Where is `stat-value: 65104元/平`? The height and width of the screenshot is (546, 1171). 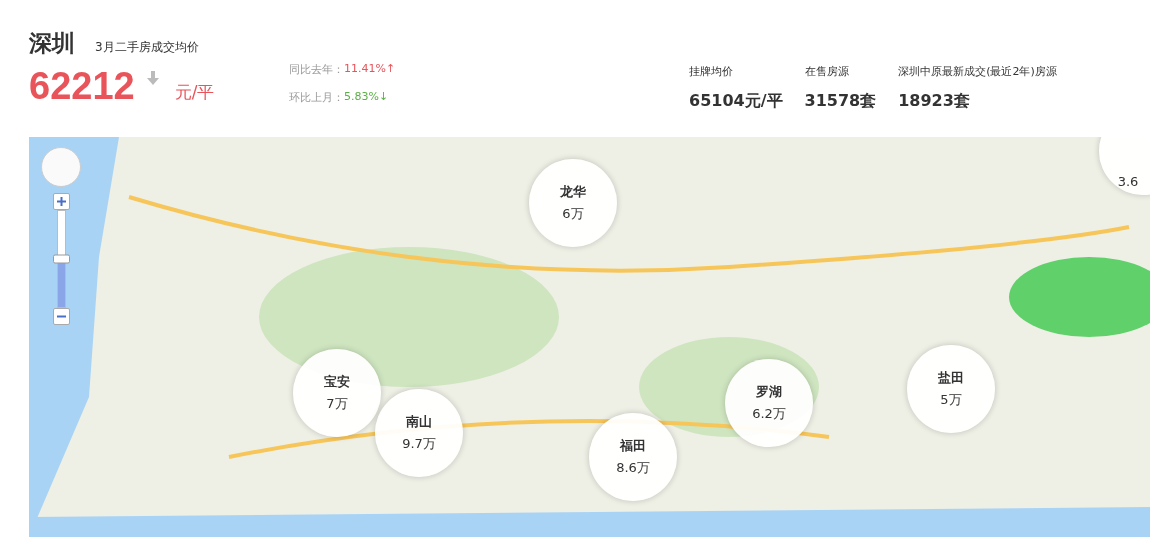 stat-value: 65104元/平 is located at coordinates (736, 101).